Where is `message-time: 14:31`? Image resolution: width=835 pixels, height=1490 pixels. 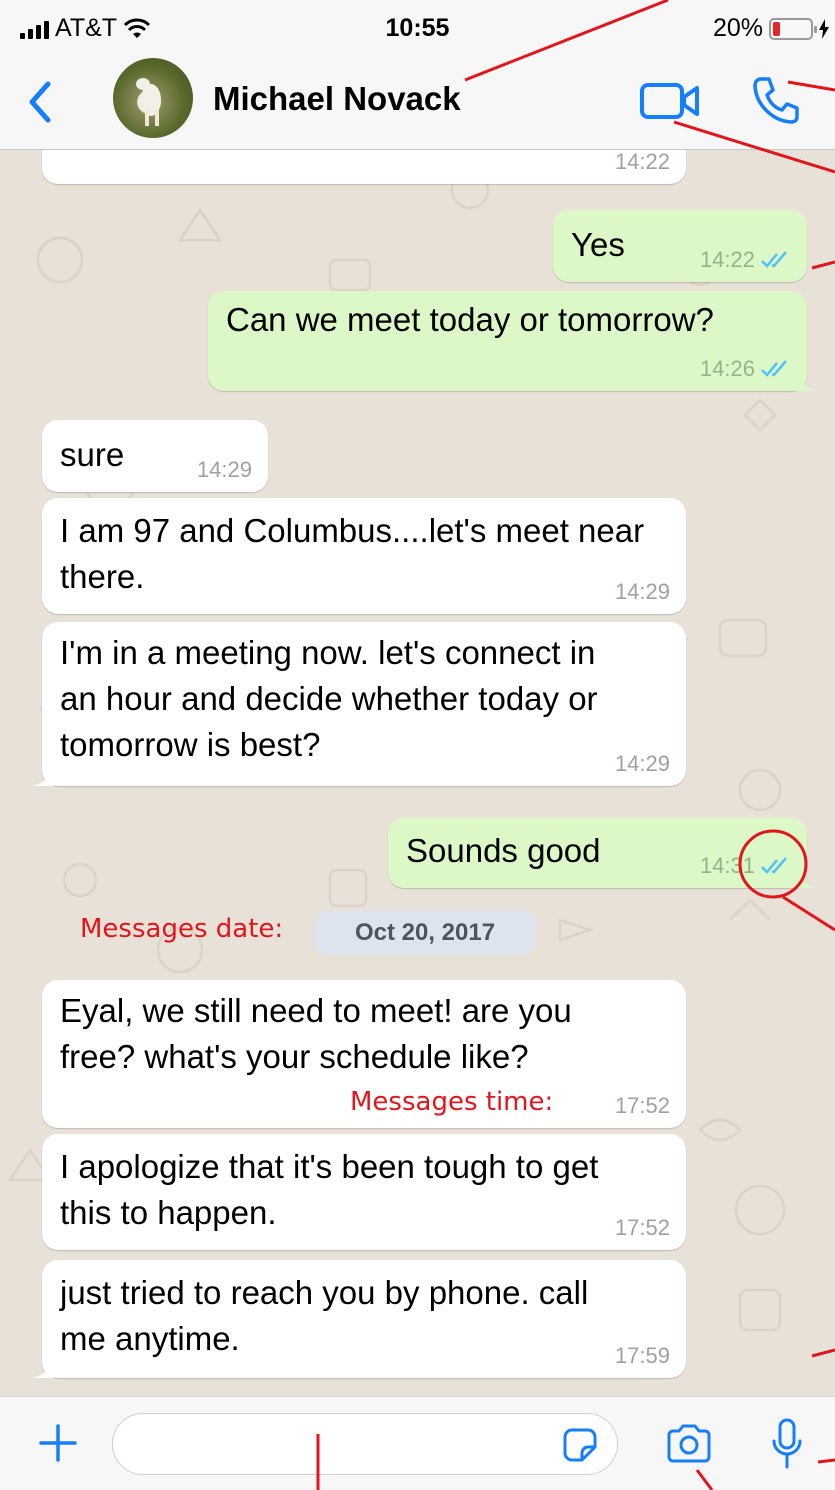
message-time: 14:31 is located at coordinates (727, 865).